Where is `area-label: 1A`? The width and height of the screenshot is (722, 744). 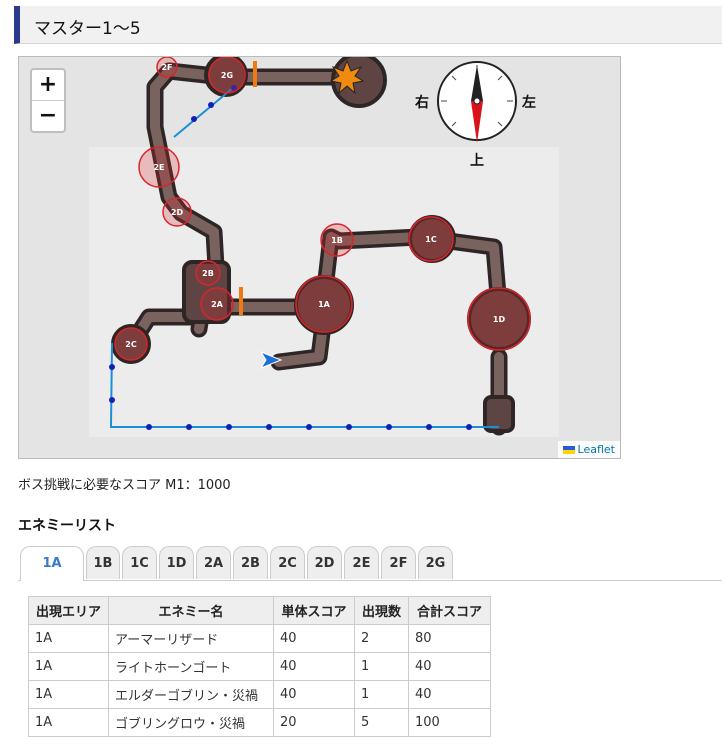
area-label: 1A is located at coordinates (324, 304).